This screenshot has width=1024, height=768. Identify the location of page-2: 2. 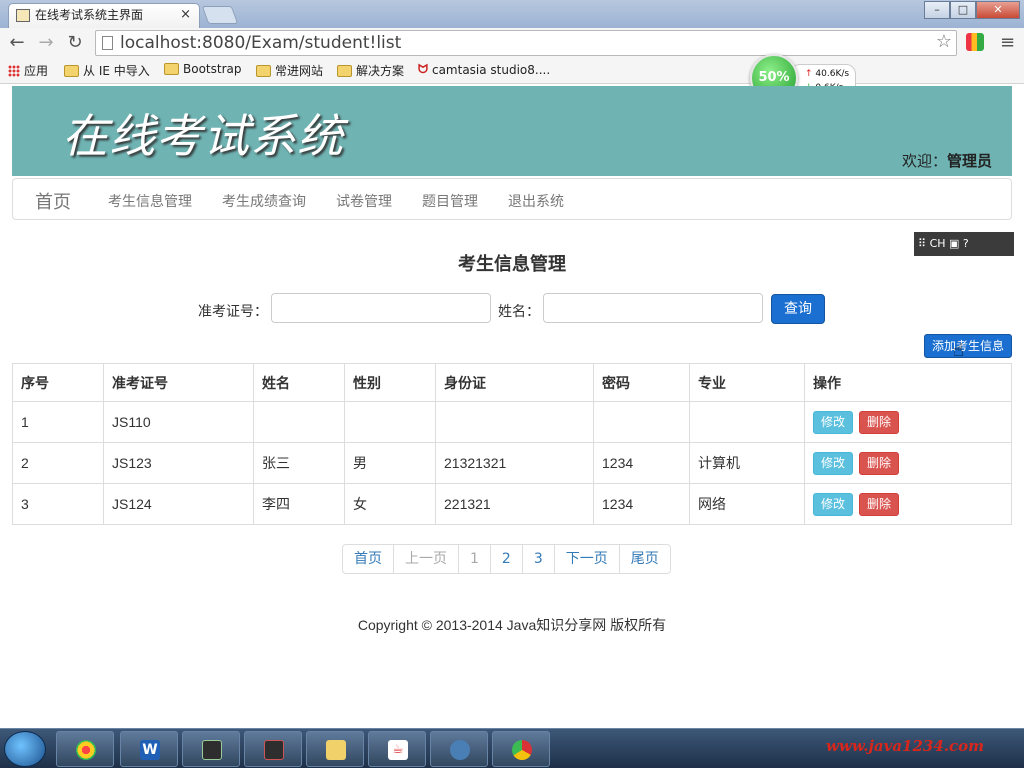
(505, 559).